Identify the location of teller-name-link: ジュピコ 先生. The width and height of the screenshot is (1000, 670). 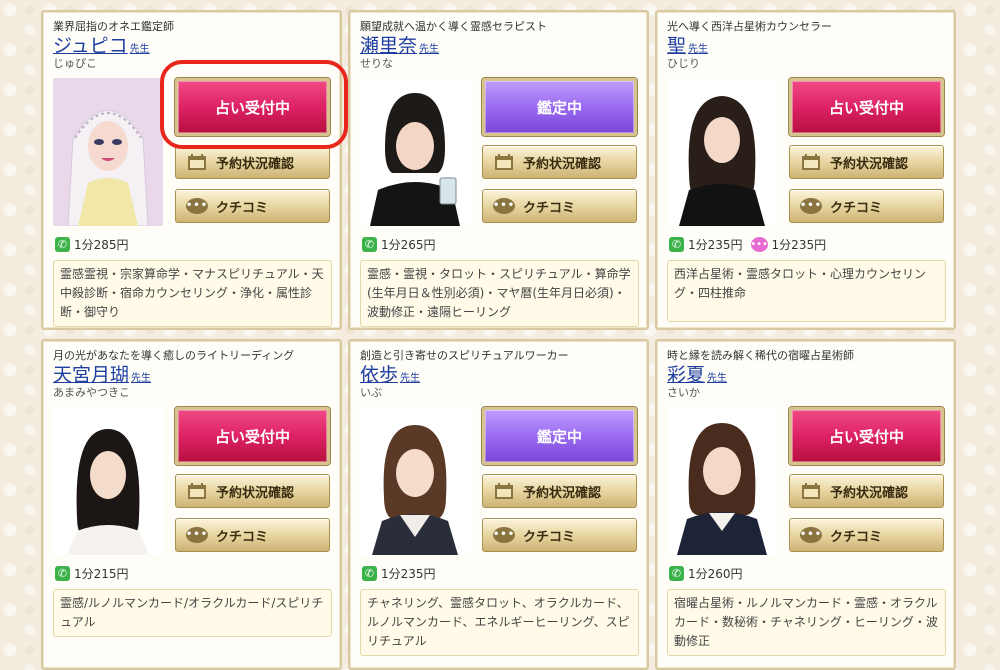
(101, 44).